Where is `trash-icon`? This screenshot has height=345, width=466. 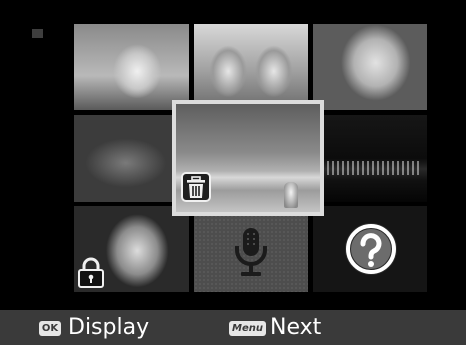 trash-icon is located at coordinates (196, 187).